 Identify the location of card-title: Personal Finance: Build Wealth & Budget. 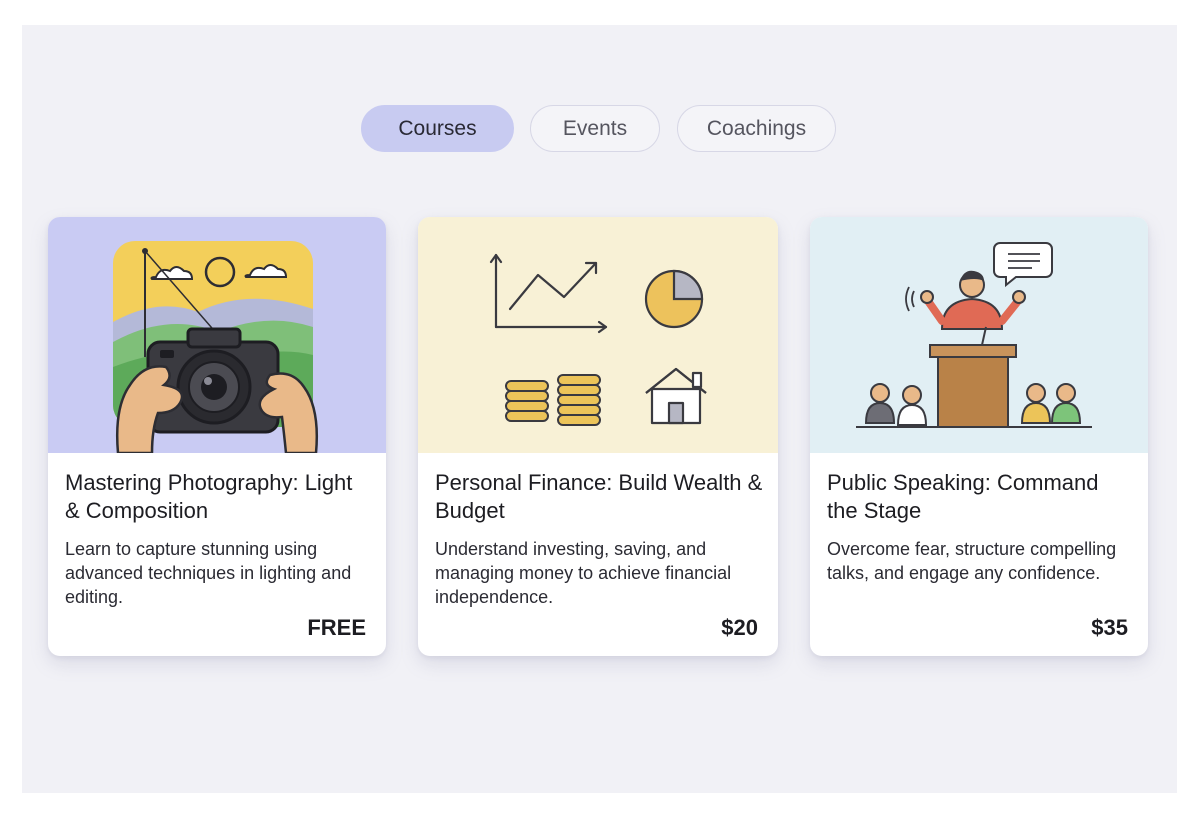
(599, 496).